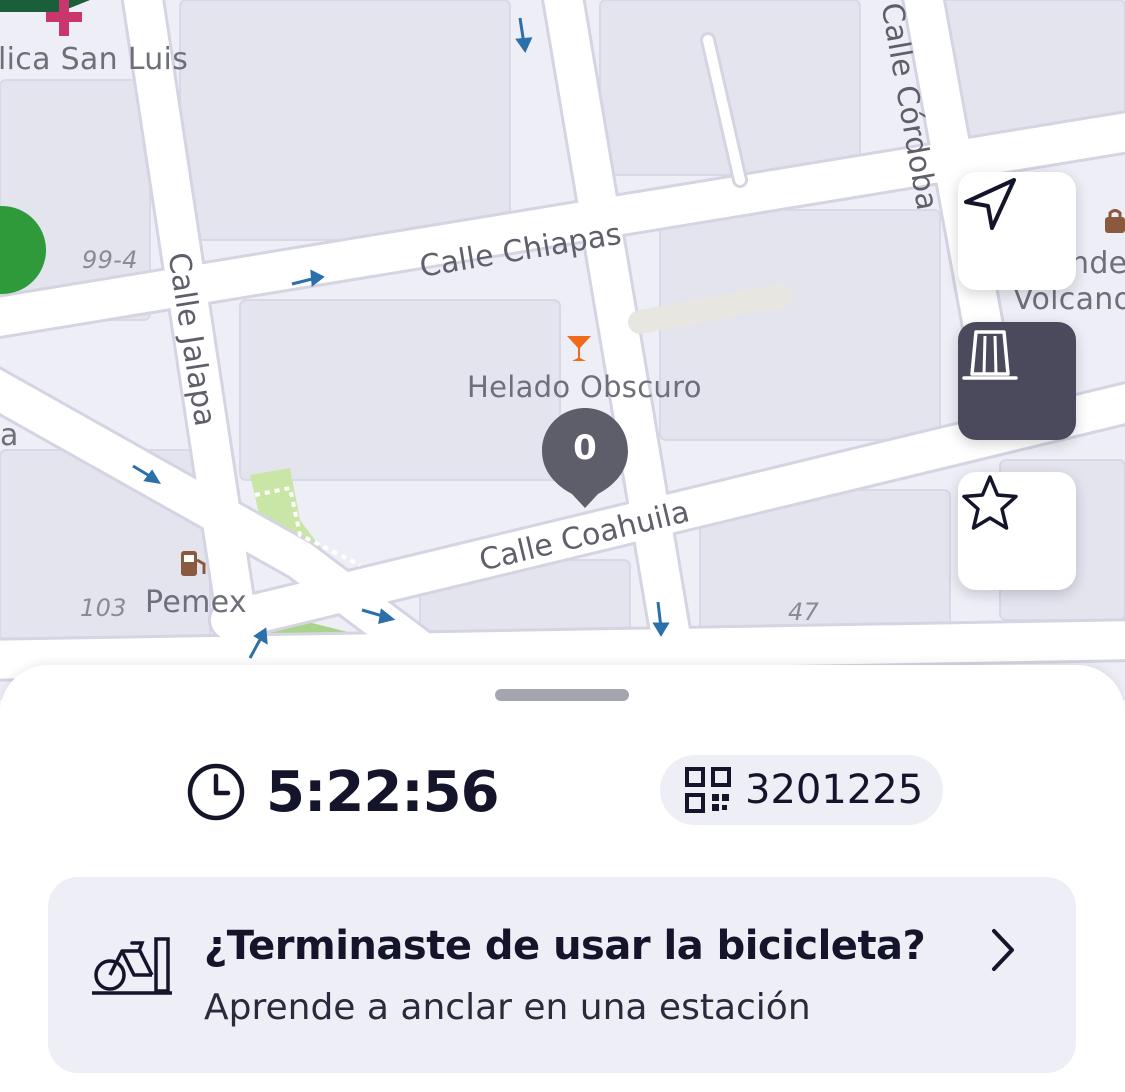  What do you see at coordinates (565, 946) in the screenshot?
I see `dock-help-title: ¿Terminaste de usar la bicicleta?` at bounding box center [565, 946].